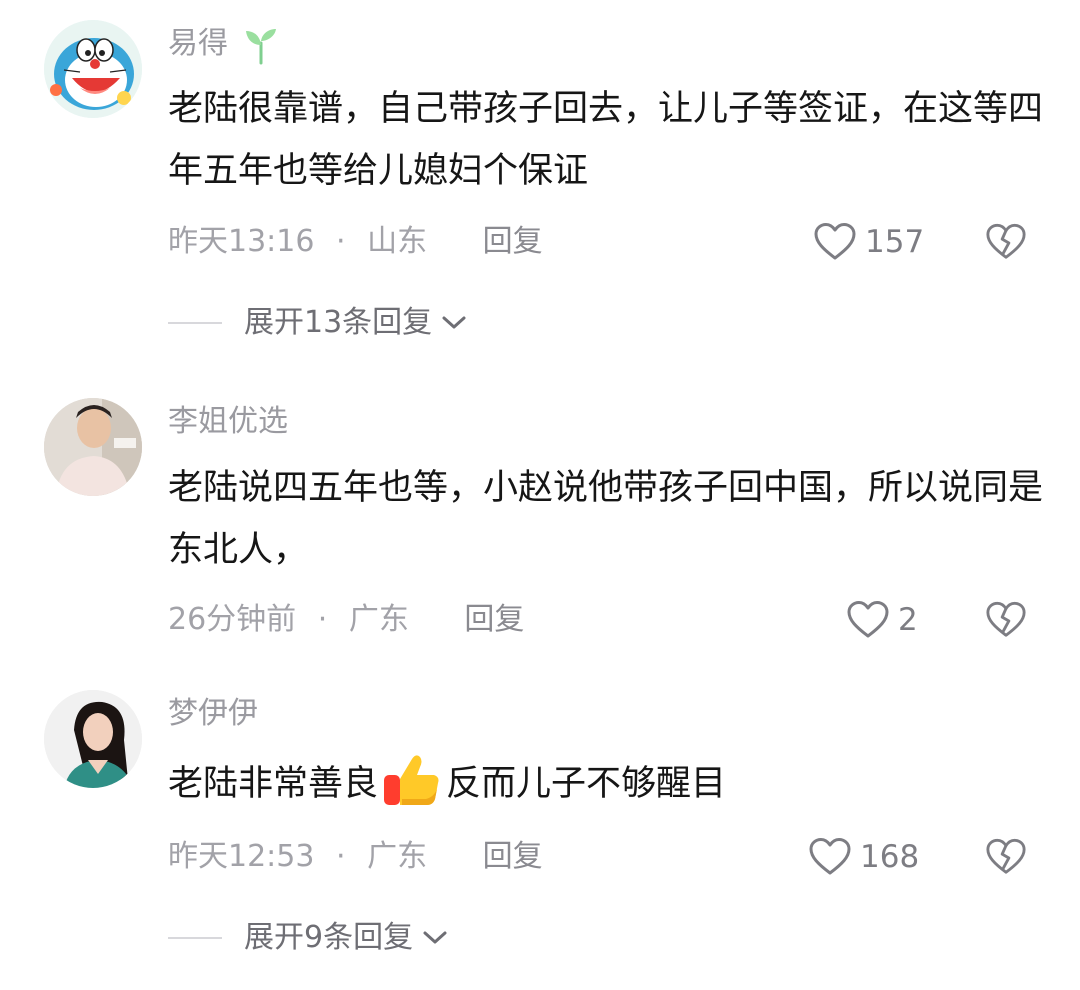 Image resolution: width=1080 pixels, height=990 pixels. What do you see at coordinates (241, 241) in the screenshot?
I see `comment-time: 昨天13:16` at bounding box center [241, 241].